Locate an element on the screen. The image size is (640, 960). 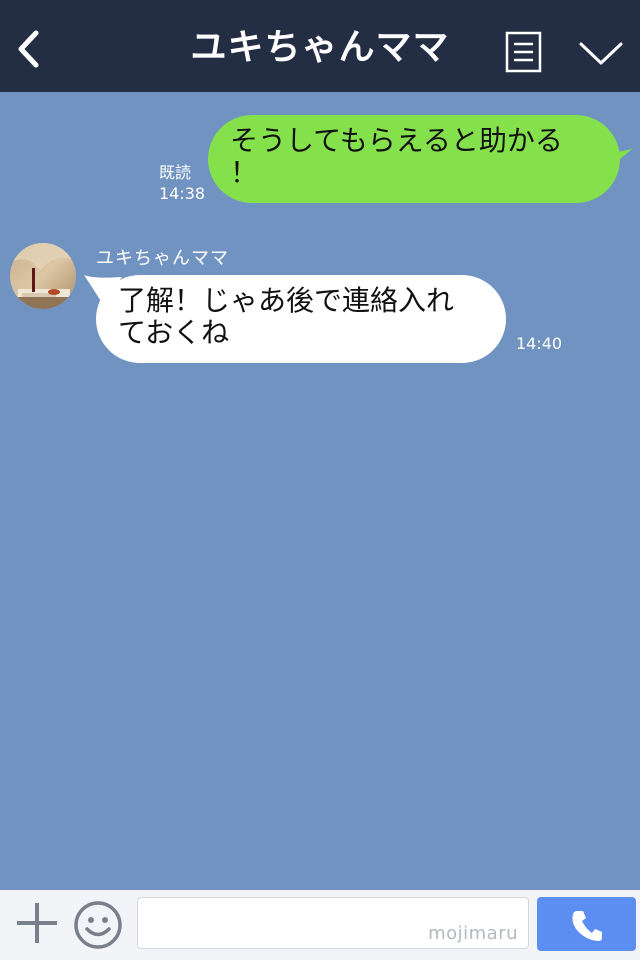
incoming-bubble: 了解！じゃあ後で連絡入れ ておくね is located at coordinates (301, 319).